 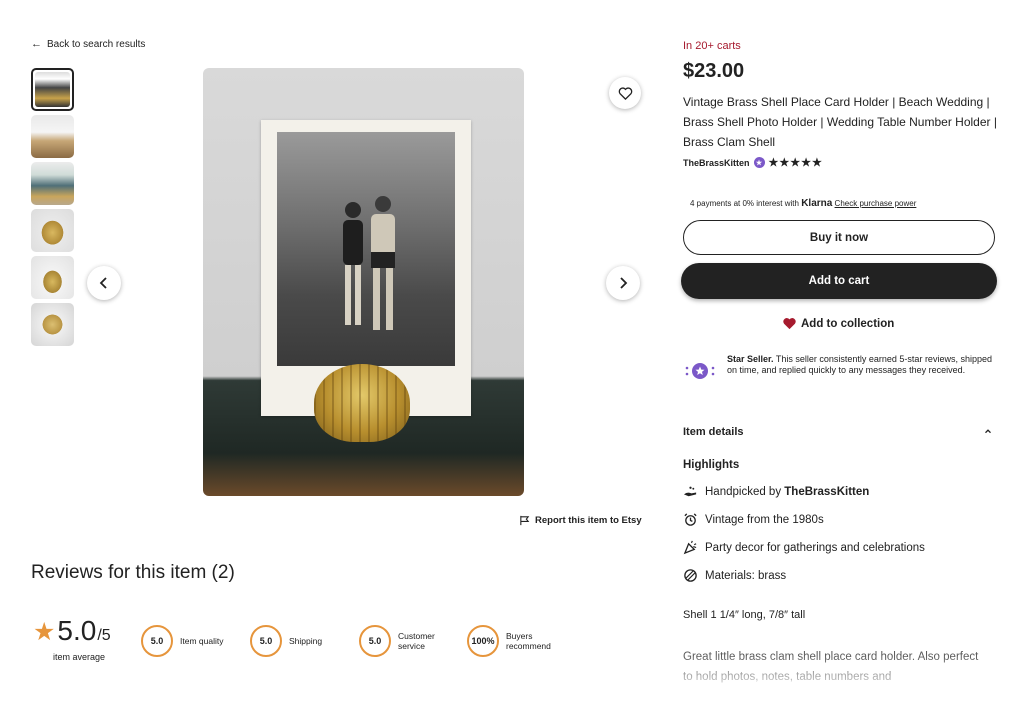 What do you see at coordinates (759, 162) in the screenshot?
I see `star-seller-badge-icon: ★` at bounding box center [759, 162].